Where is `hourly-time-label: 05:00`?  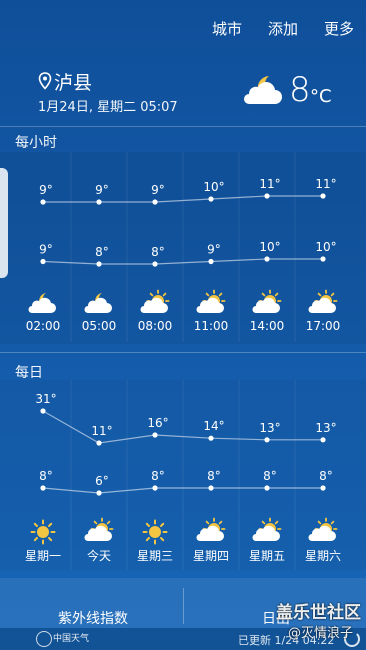 hourly-time-label: 05:00 is located at coordinates (99, 326).